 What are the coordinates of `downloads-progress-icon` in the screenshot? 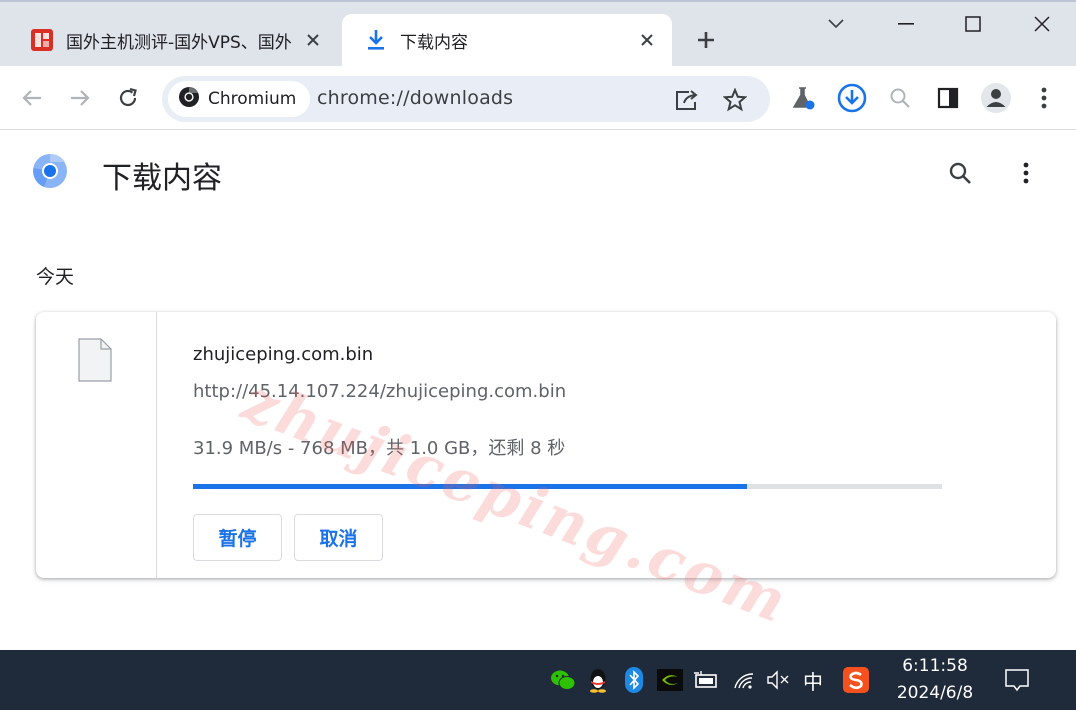 It's located at (852, 98).